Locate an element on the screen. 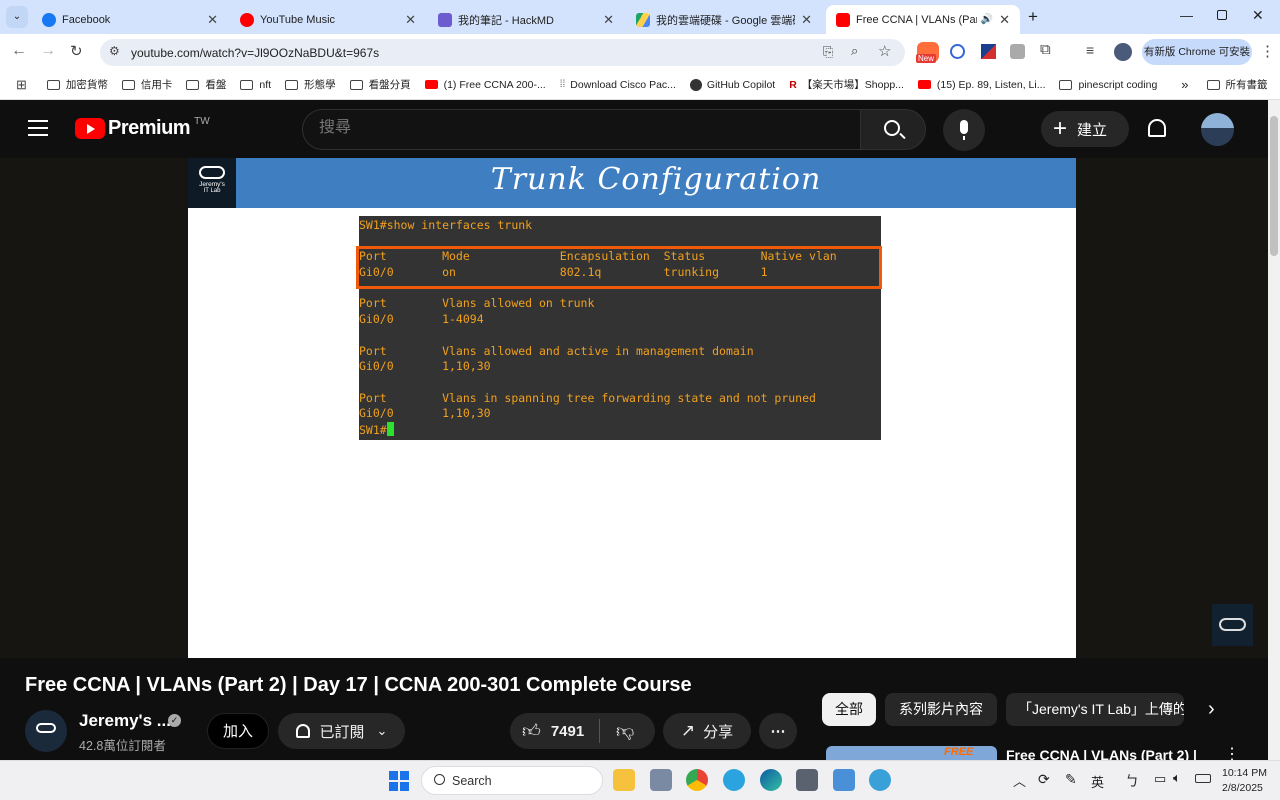  tab-title: Facebook is located at coordinates (86, 19).